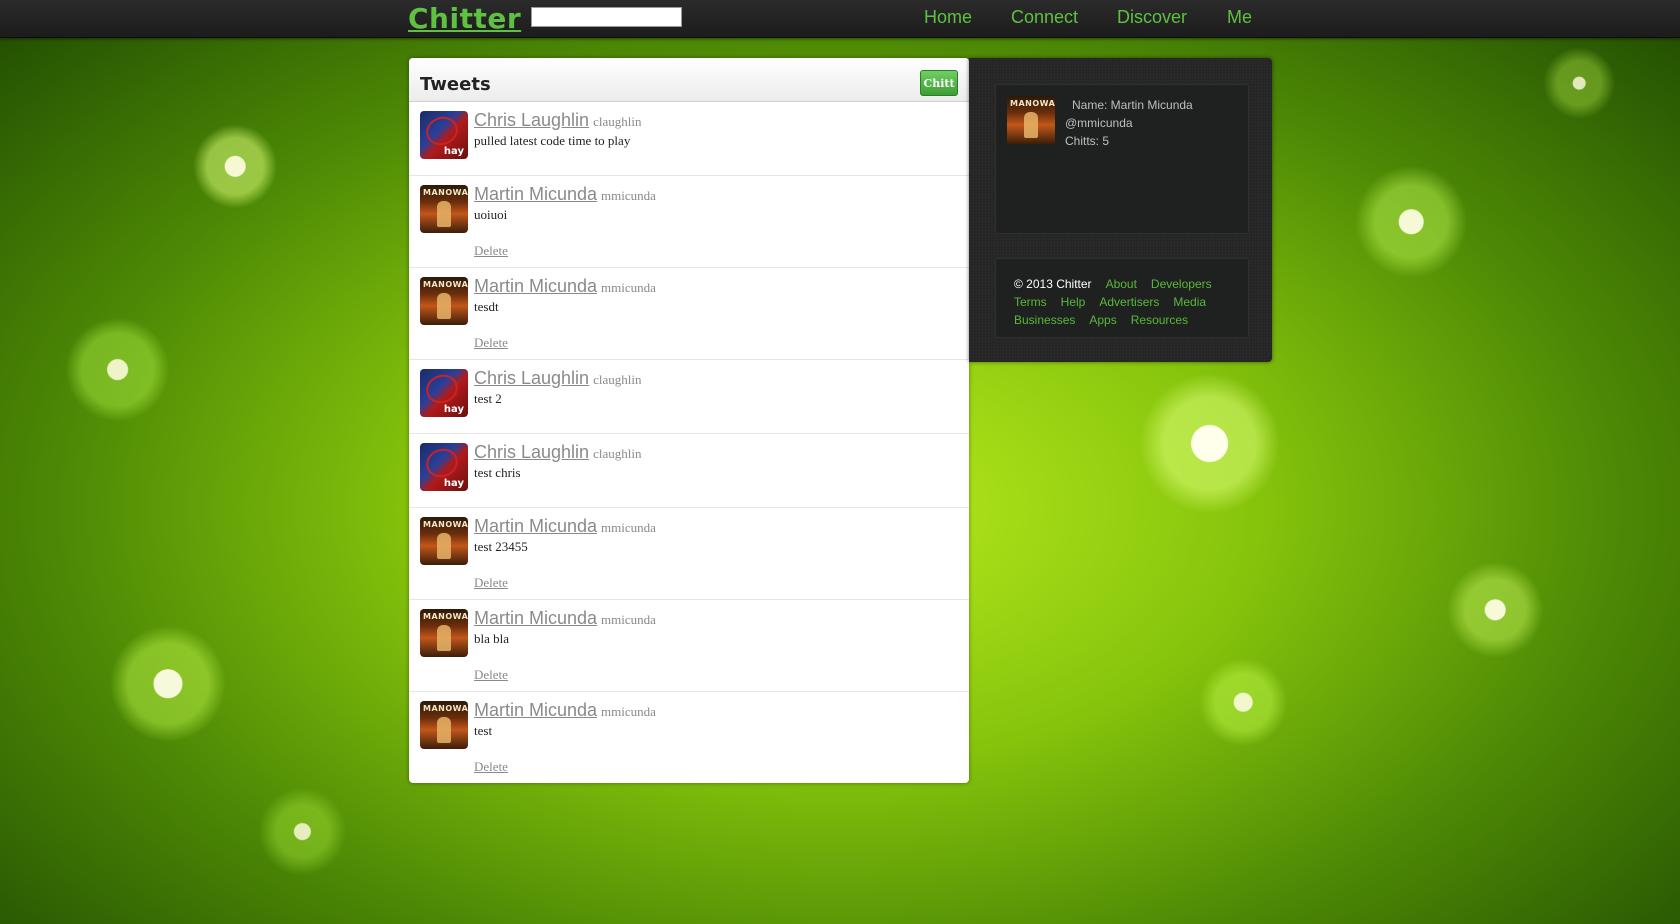  What do you see at coordinates (492, 638) in the screenshot?
I see `tweet-text: bla bla` at bounding box center [492, 638].